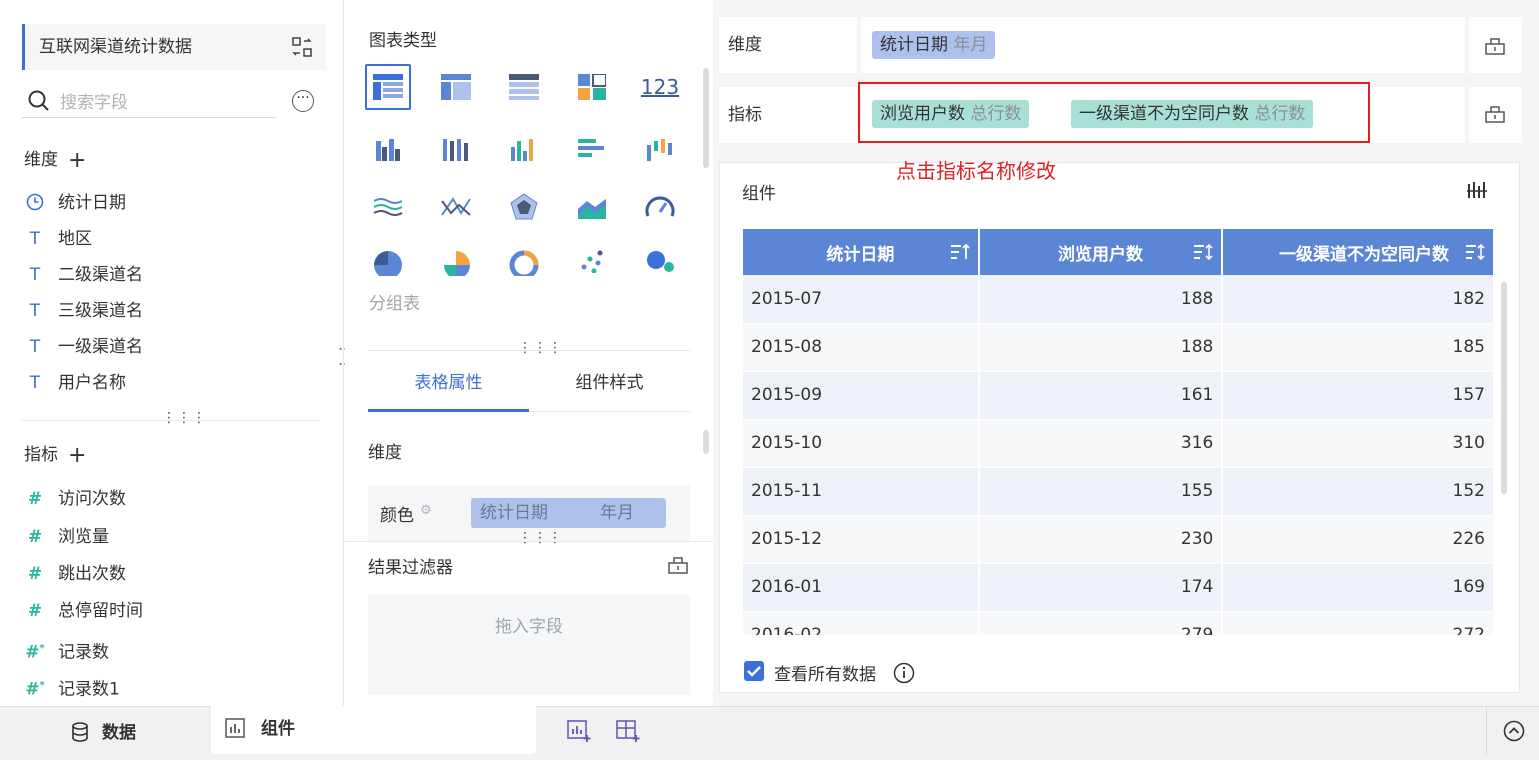 This screenshot has width=1539, height=760. Describe the element at coordinates (1101, 395) in the screenshot. I see `table-cell: 161` at that location.